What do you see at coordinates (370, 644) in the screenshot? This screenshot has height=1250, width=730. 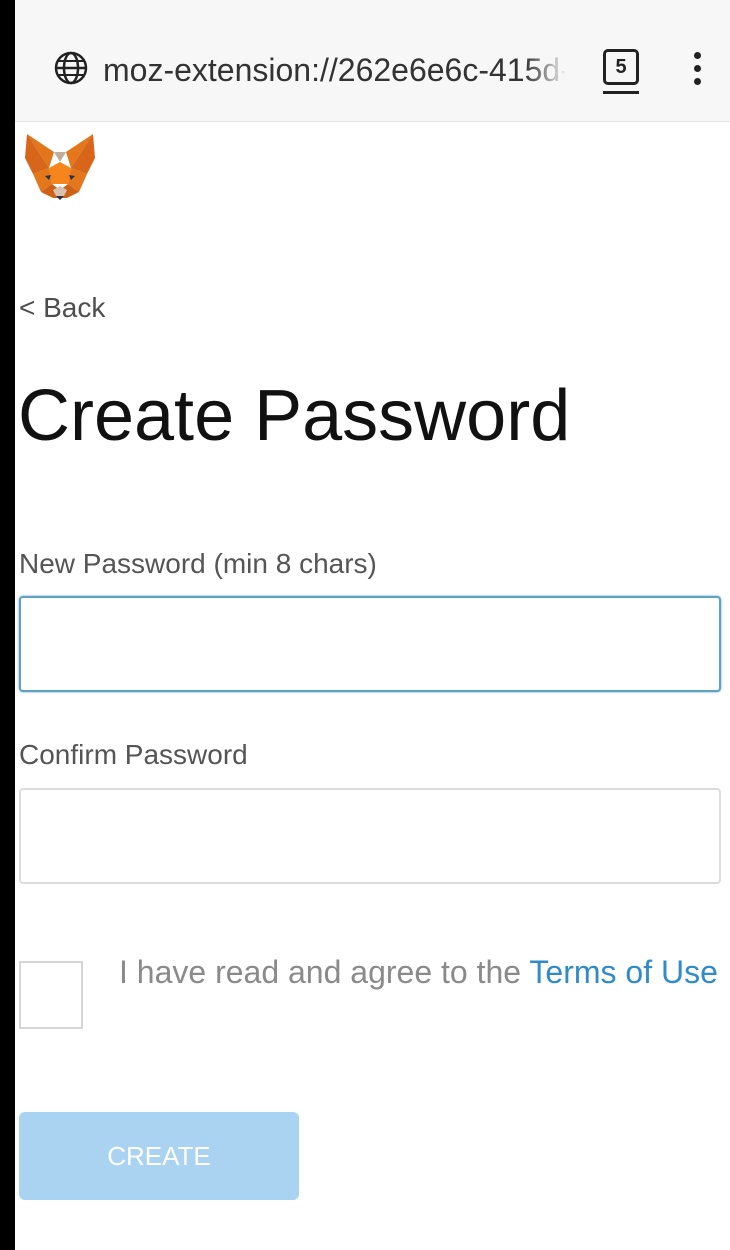 I see `new-password-input` at bounding box center [370, 644].